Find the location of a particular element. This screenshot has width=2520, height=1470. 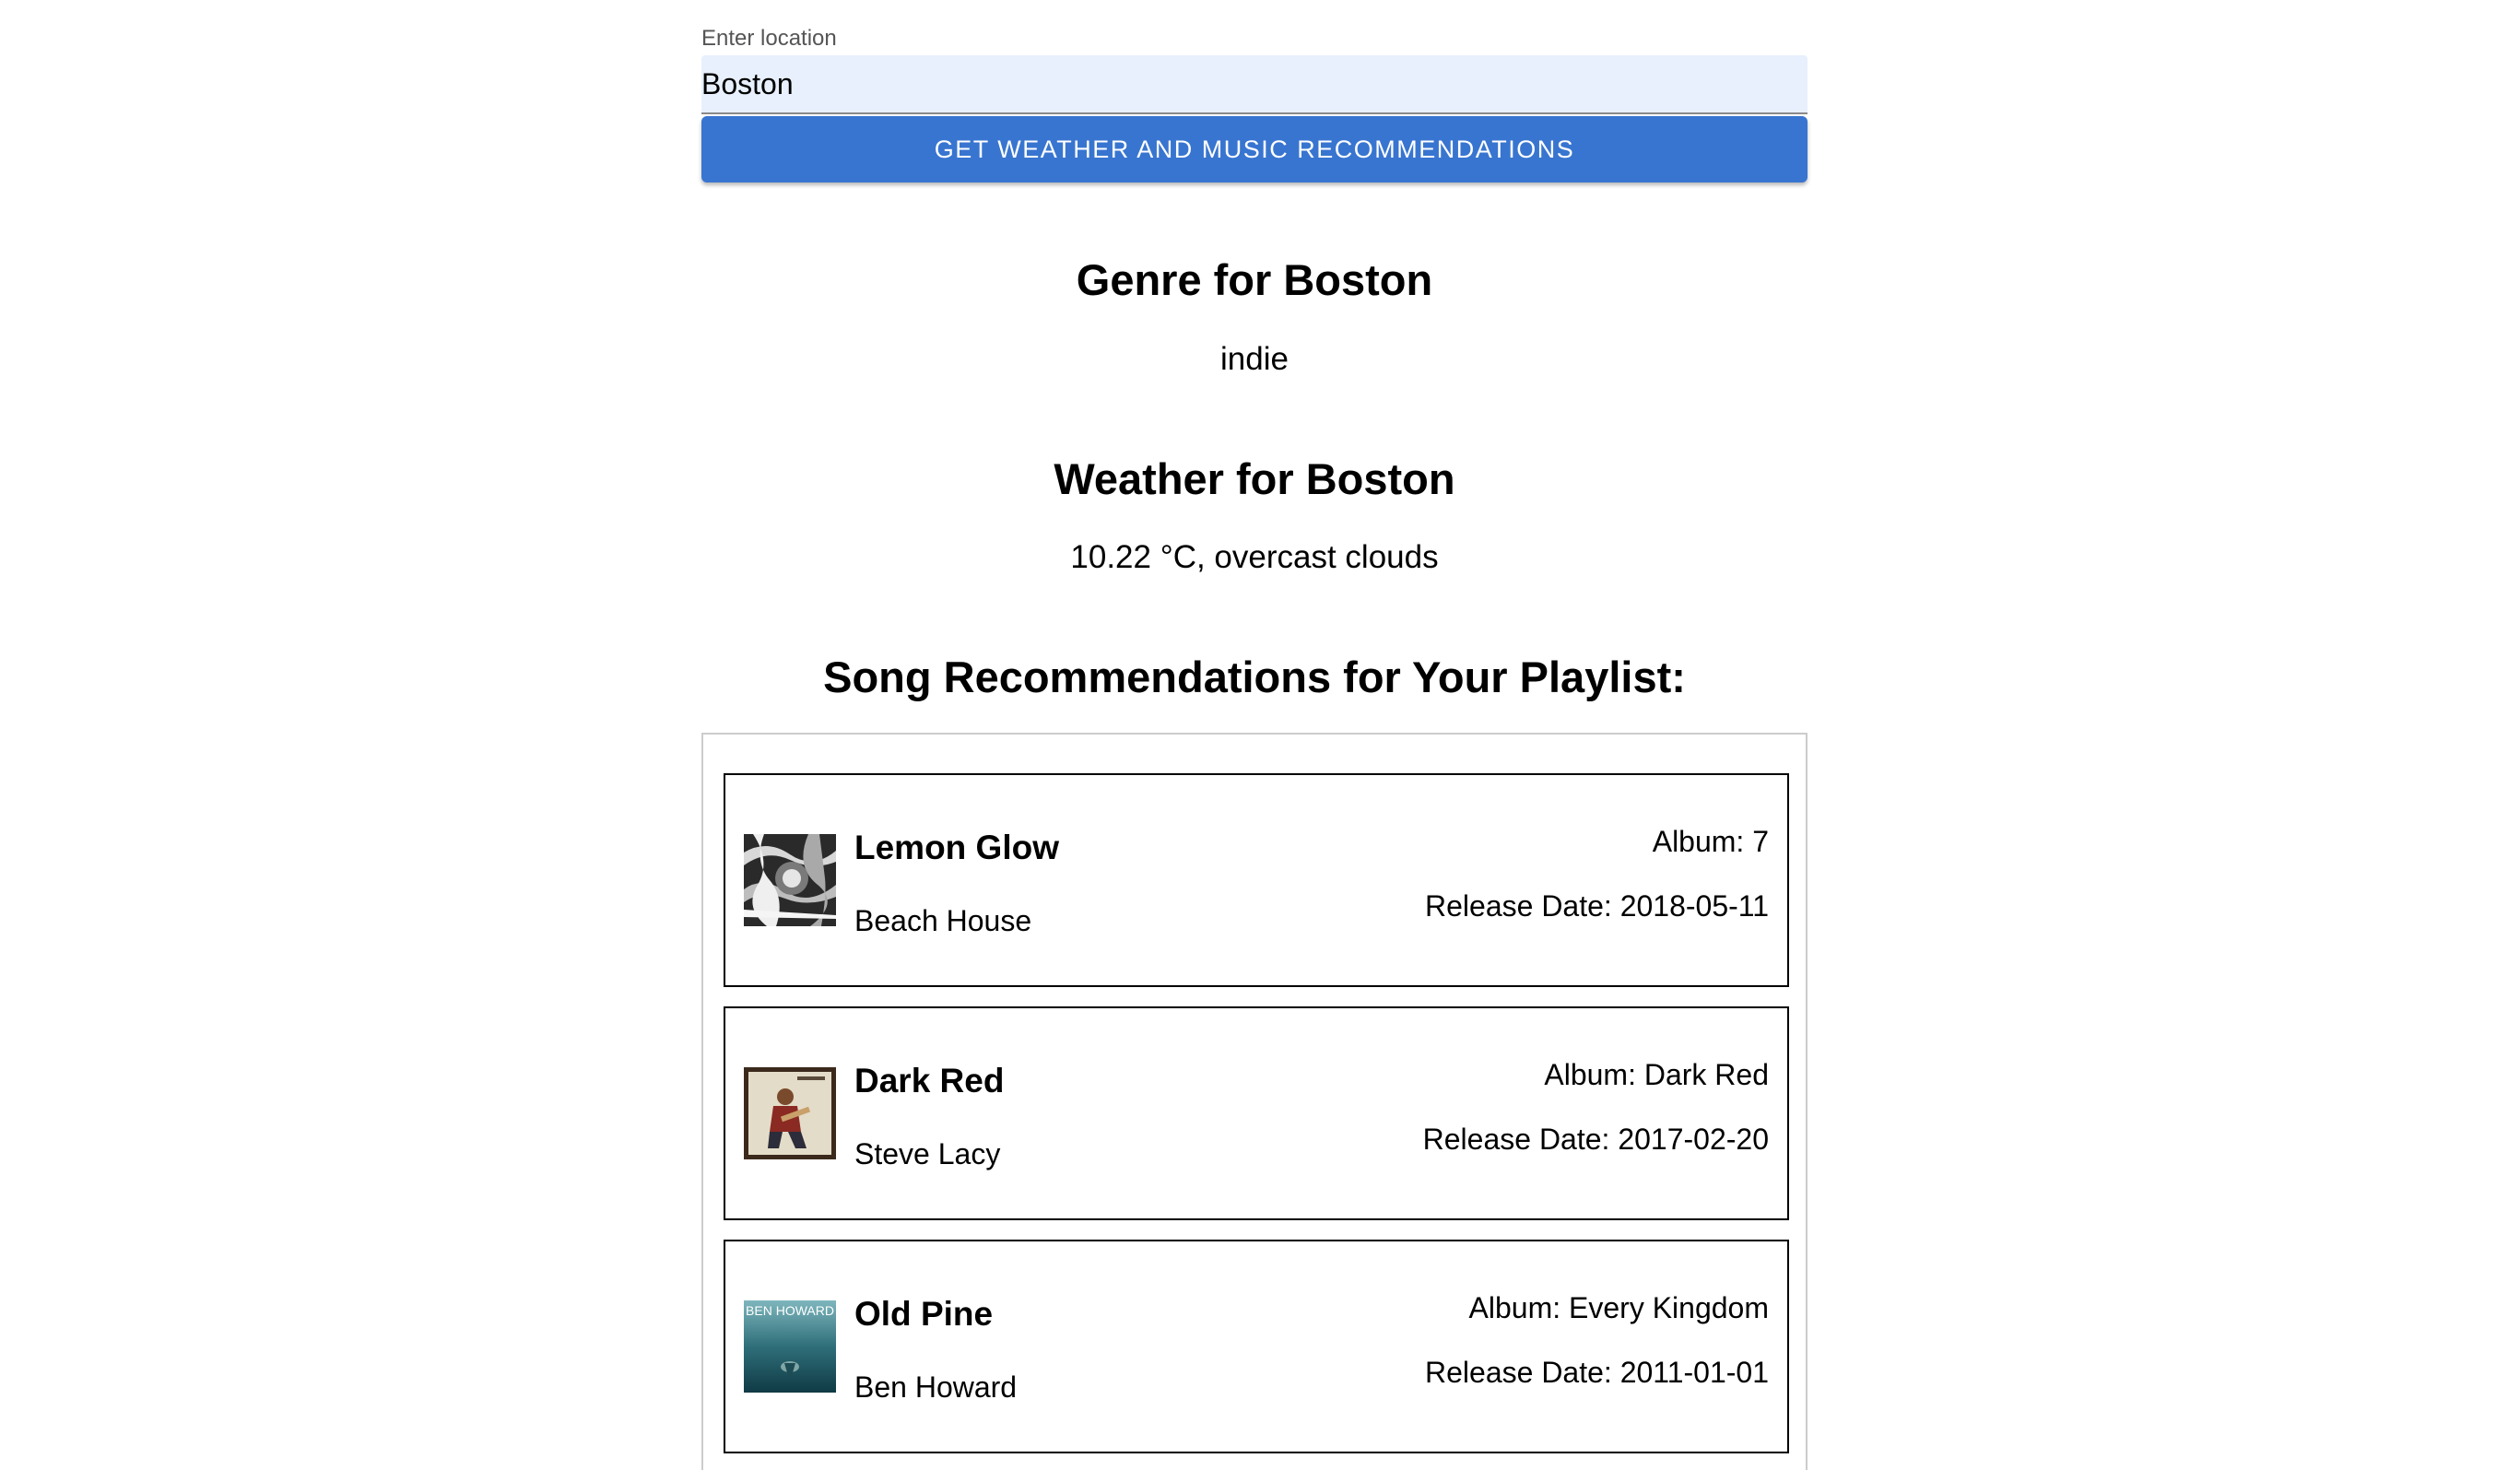

weather-value: 10.22 °C, overcast clouds is located at coordinates (1254, 557).